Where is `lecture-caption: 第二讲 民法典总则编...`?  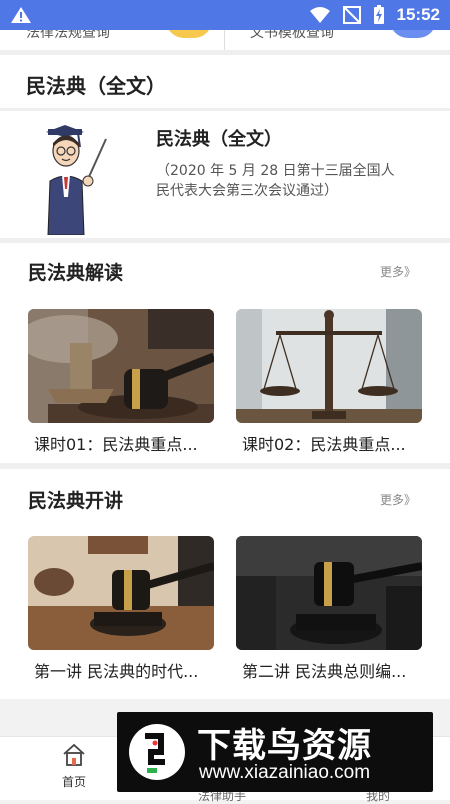 lecture-caption: 第二讲 民法典总则编... is located at coordinates (324, 671).